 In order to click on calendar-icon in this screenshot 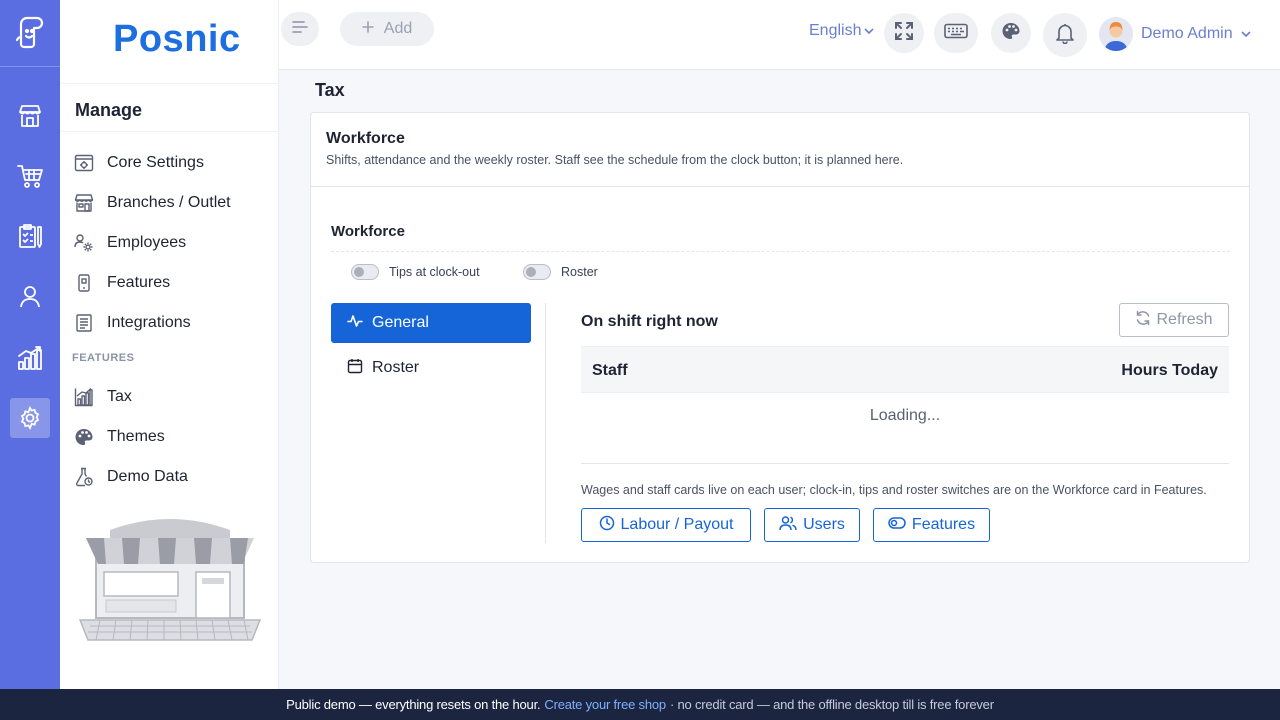, I will do `click(355, 368)`.